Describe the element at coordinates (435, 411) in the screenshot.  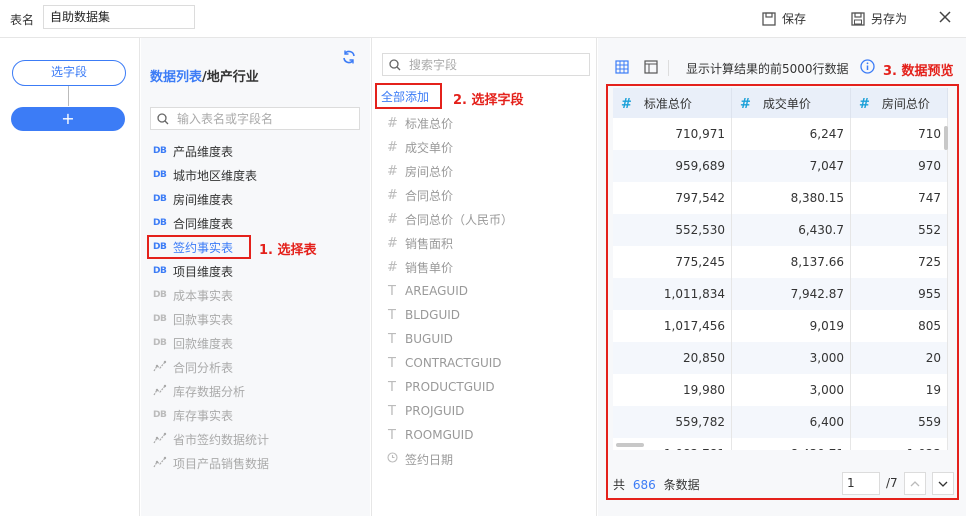
I see `field-item-label: PROJGUID` at that location.